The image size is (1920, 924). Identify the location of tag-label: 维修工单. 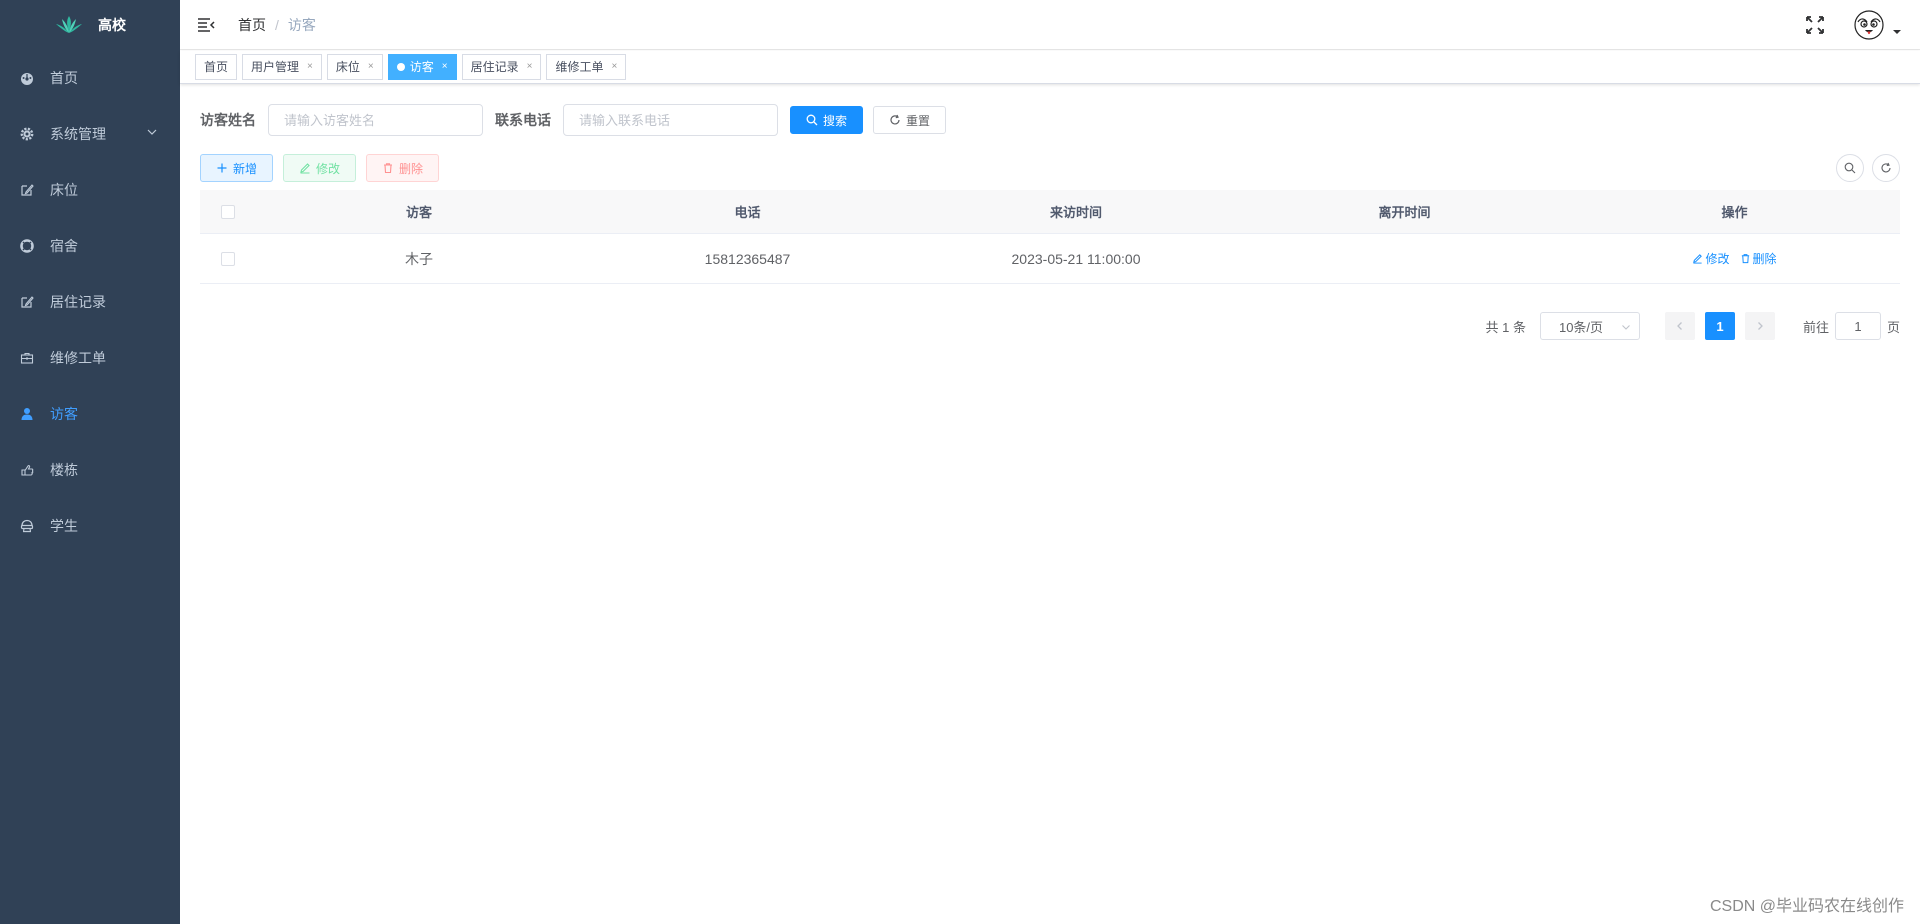
(579, 67).